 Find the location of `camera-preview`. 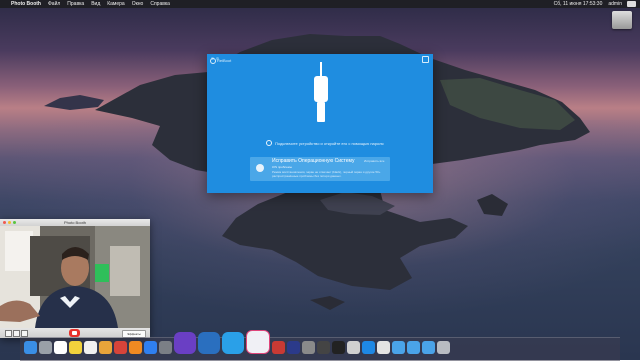

camera-preview is located at coordinates (75, 277).